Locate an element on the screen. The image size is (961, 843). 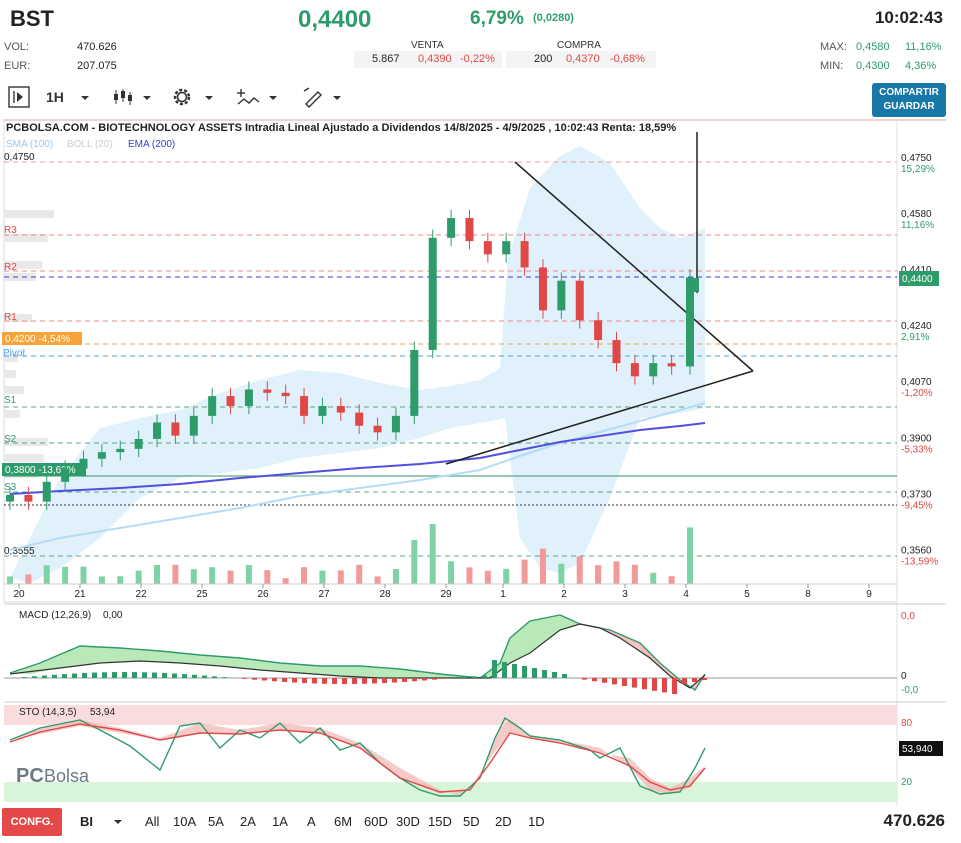
candles-icon is located at coordinates (123, 97).